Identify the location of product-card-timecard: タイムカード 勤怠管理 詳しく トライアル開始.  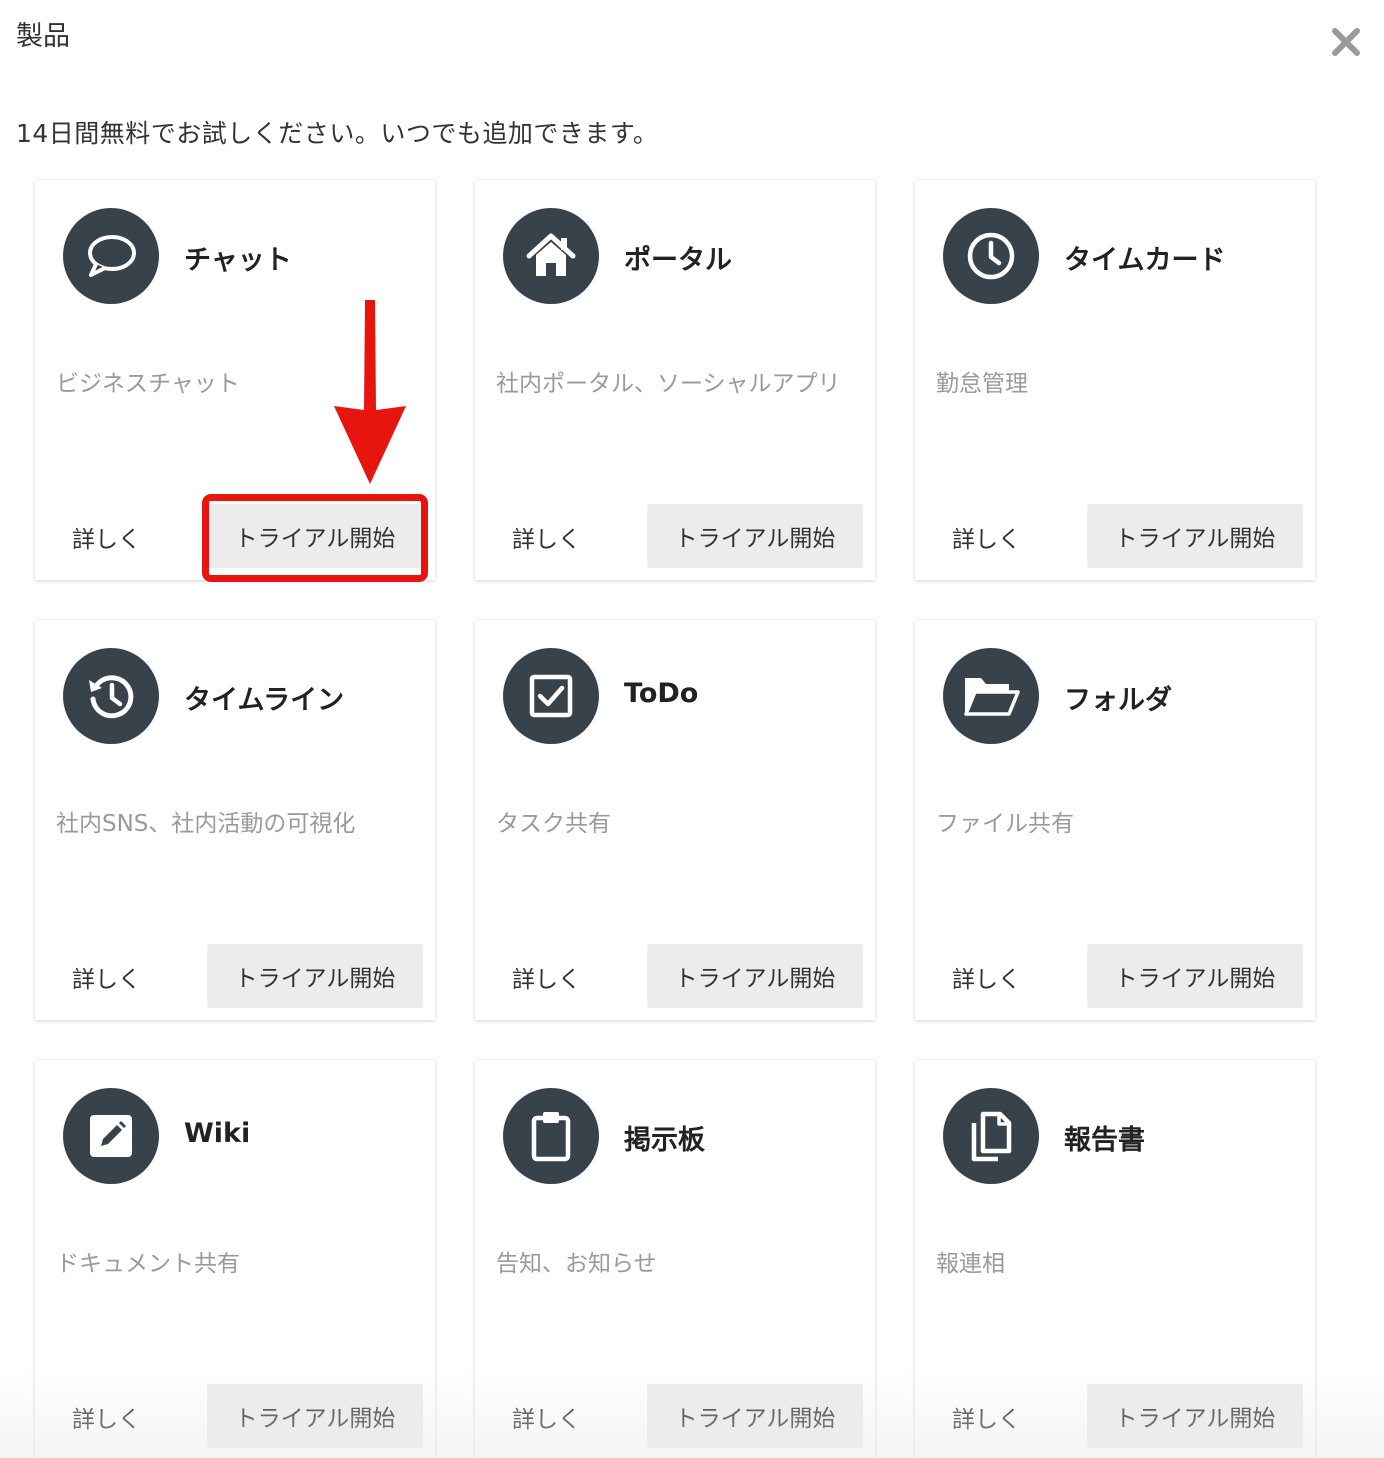
(1115, 380).